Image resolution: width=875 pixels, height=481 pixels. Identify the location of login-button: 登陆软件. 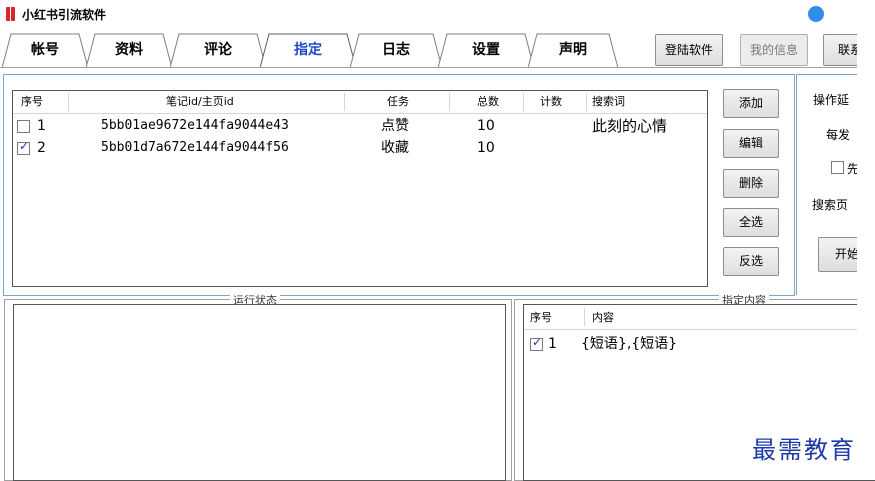
(689, 50).